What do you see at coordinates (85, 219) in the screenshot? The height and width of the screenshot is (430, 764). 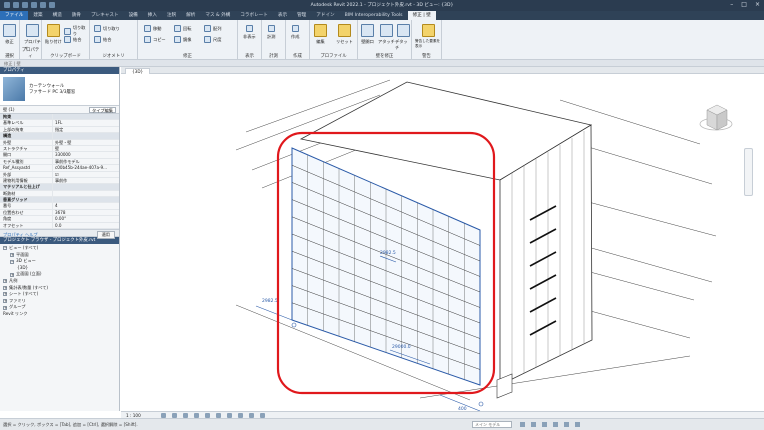 I see `property-value: 0.00°` at bounding box center [85, 219].